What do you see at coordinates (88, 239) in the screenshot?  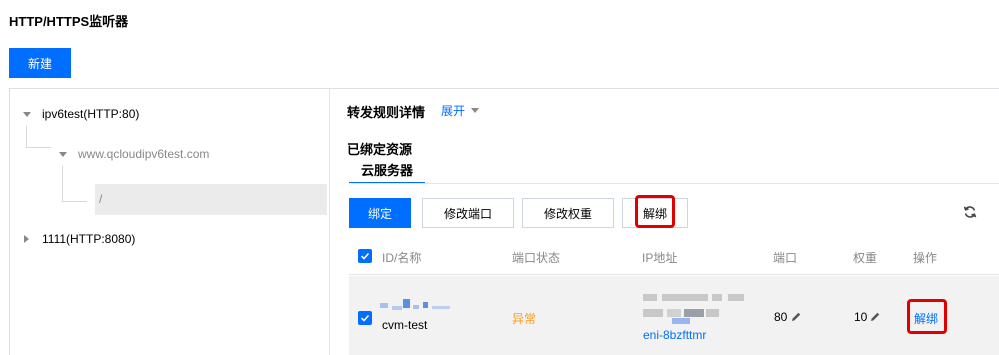 I see `tree-node-1111: 1111(HTTP:8080)` at bounding box center [88, 239].